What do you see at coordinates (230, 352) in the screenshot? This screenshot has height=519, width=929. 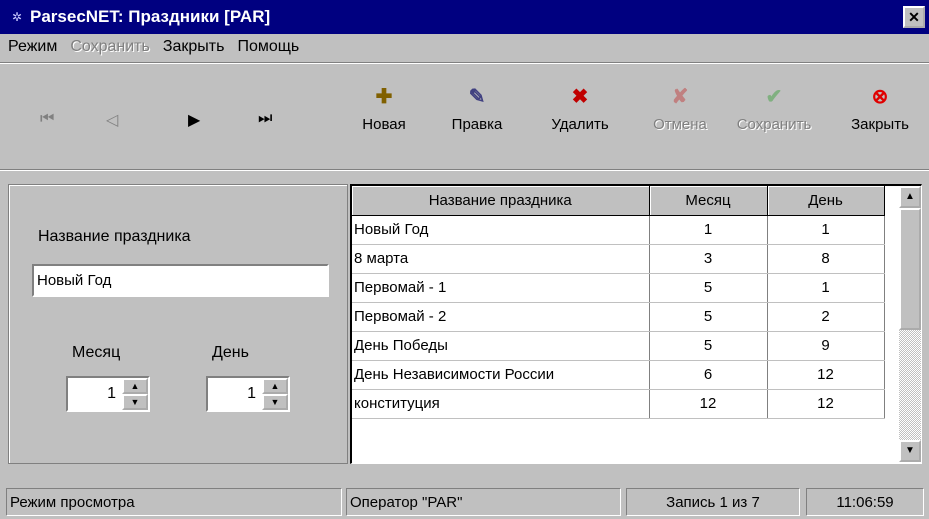 I see `day-label: День` at bounding box center [230, 352].